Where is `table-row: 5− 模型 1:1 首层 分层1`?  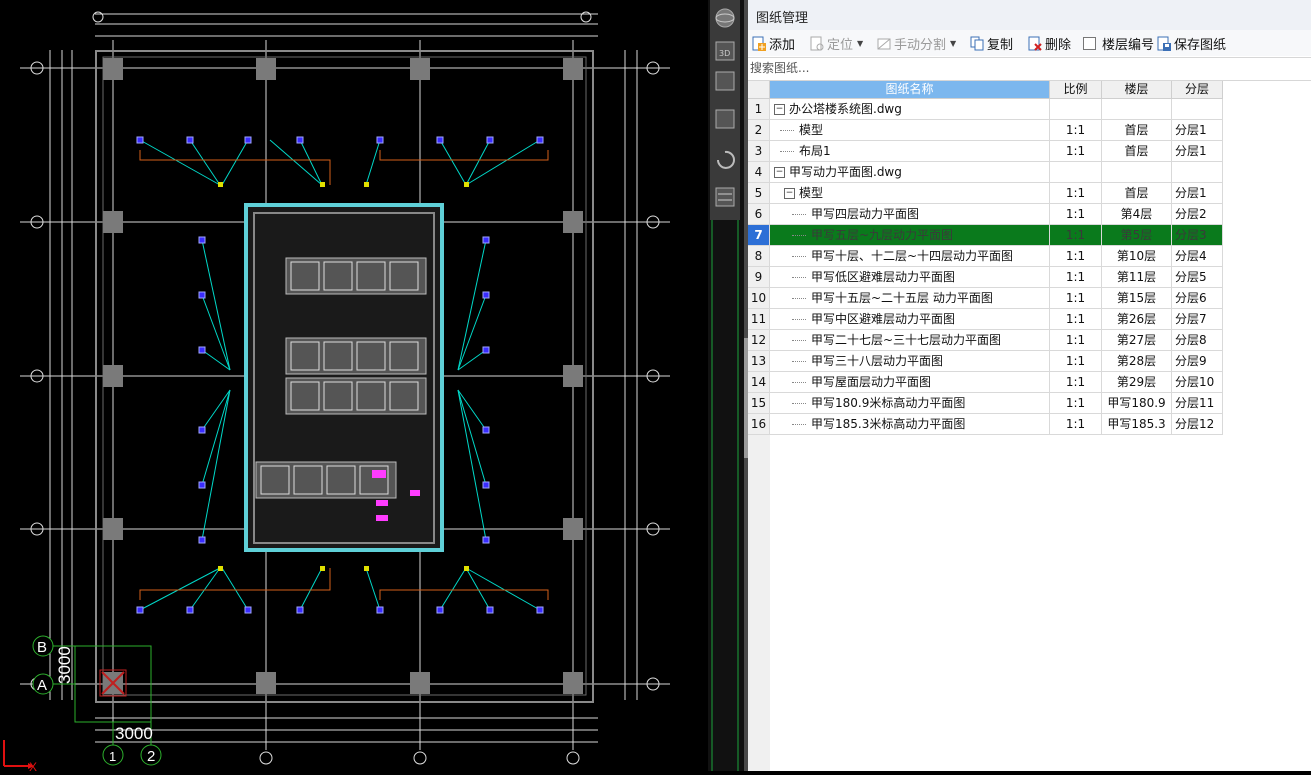 table-row: 5− 模型 1:1 首层 分层1 is located at coordinates (985, 193).